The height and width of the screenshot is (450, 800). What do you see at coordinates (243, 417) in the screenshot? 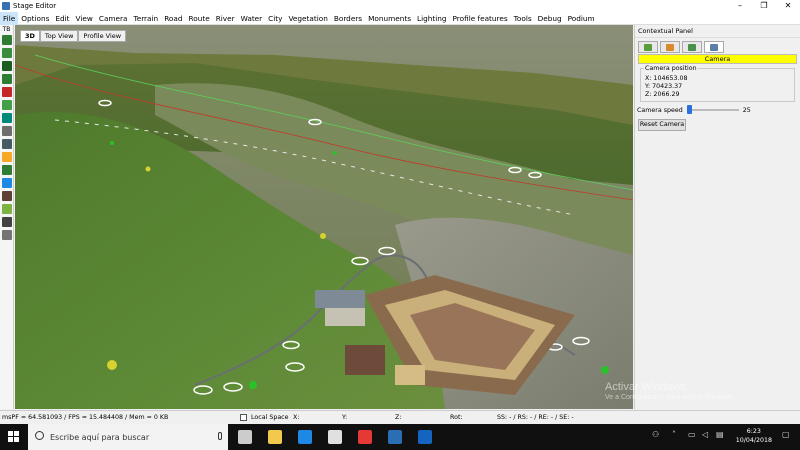
I see `local-space-checkbox` at bounding box center [243, 417].